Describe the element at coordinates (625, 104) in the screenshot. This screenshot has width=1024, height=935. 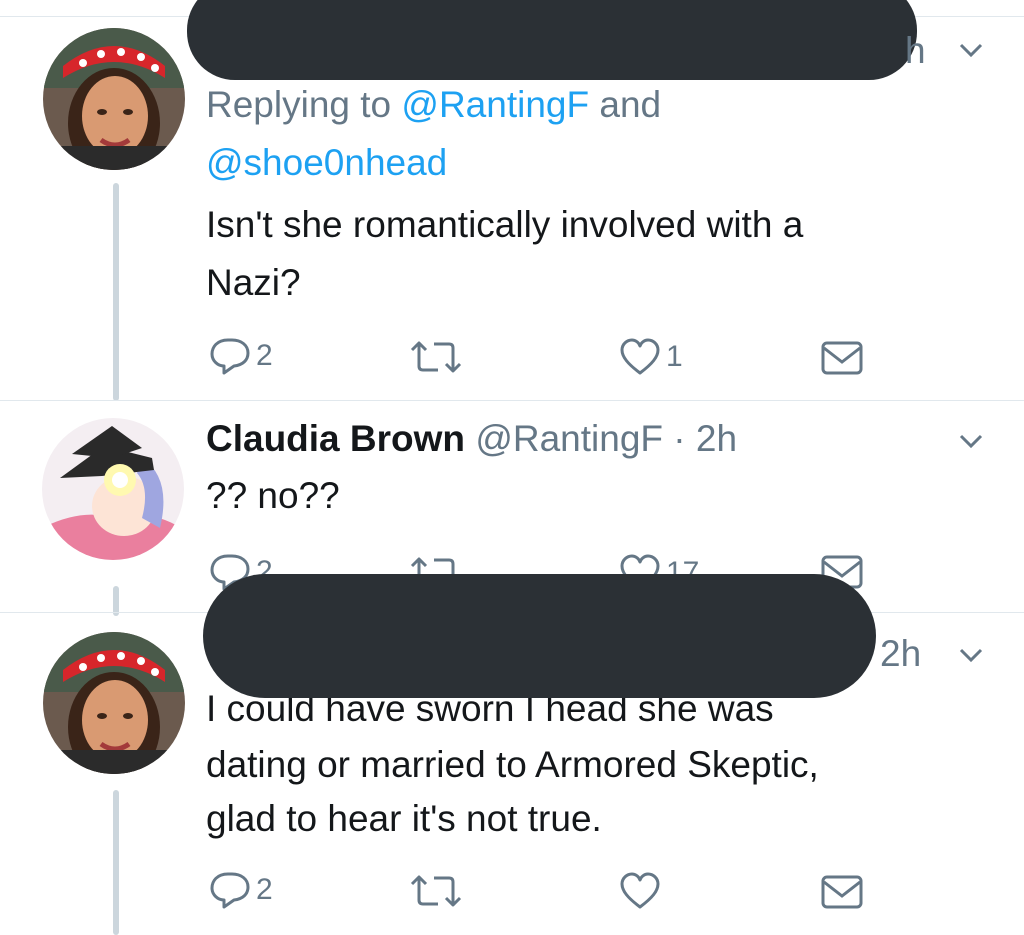
I see `replying-conjunction: and` at that location.